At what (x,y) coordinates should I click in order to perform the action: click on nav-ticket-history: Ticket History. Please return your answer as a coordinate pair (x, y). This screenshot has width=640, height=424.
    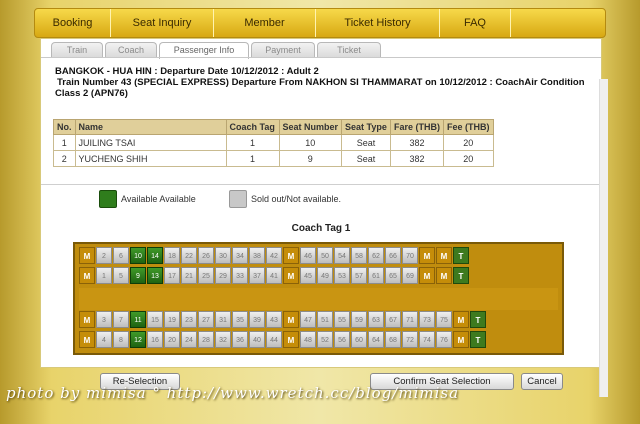
    Looking at the image, I should click on (378, 23).